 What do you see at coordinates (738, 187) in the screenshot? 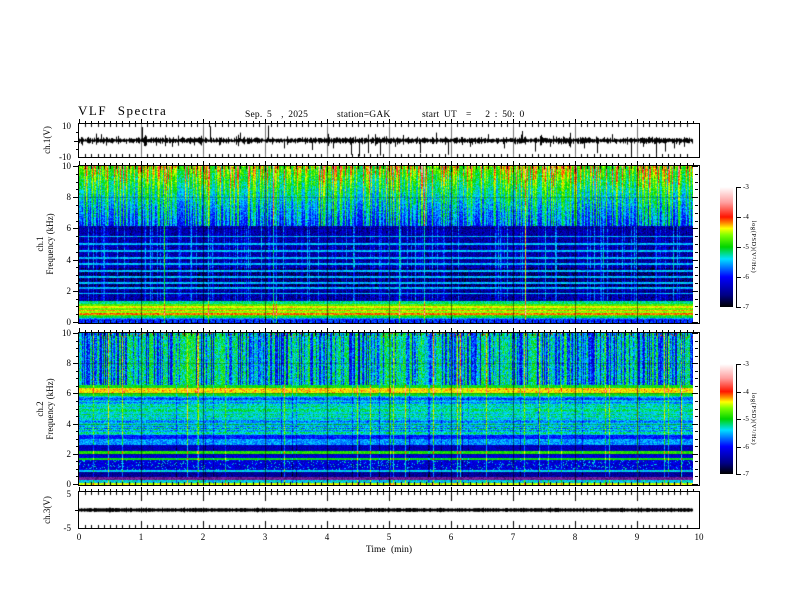
I see `colorbar-tick` at bounding box center [738, 187].